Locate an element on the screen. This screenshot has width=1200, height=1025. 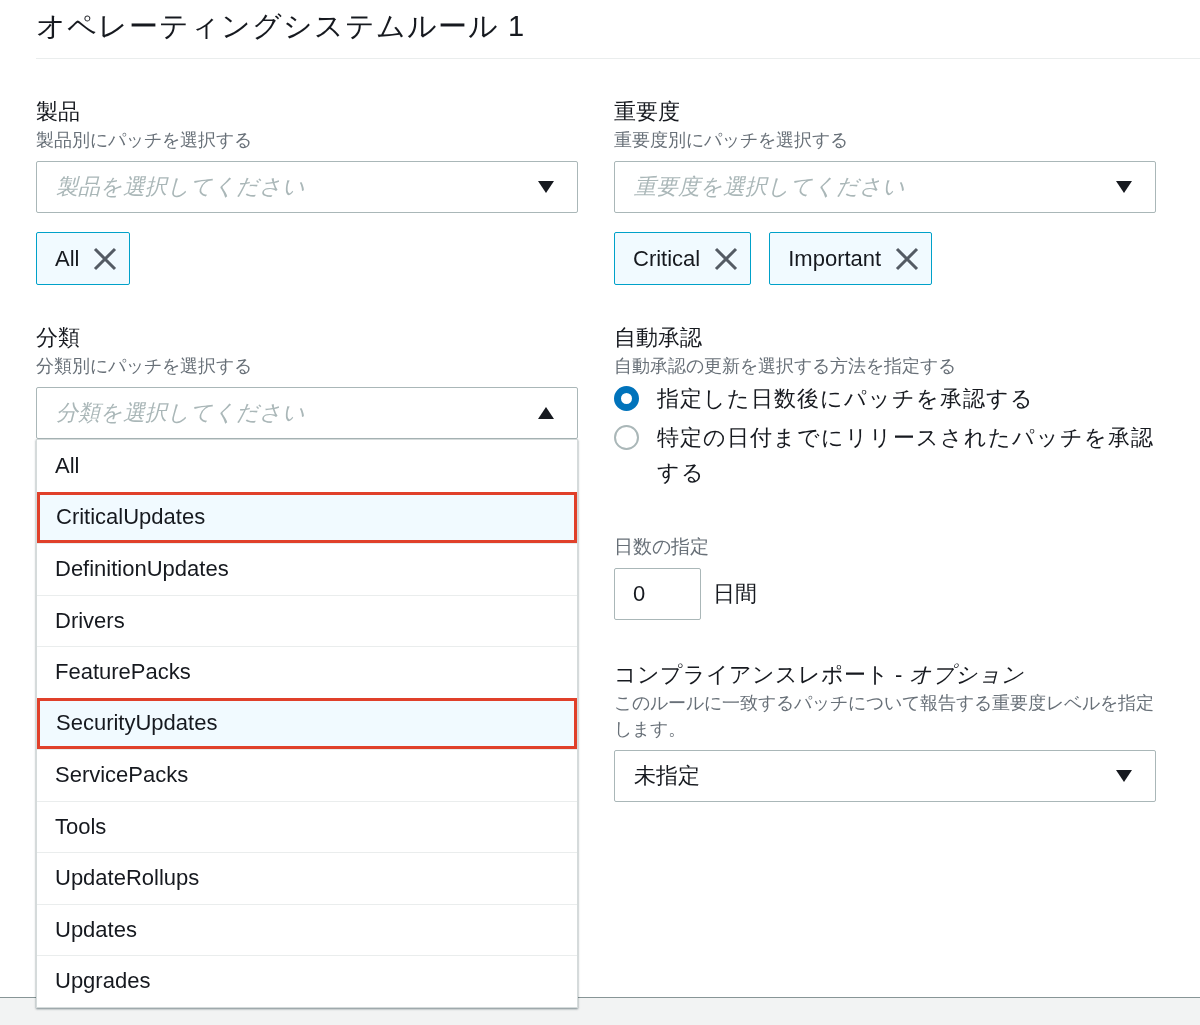
dropdown-option: Drivers is located at coordinates (307, 620).